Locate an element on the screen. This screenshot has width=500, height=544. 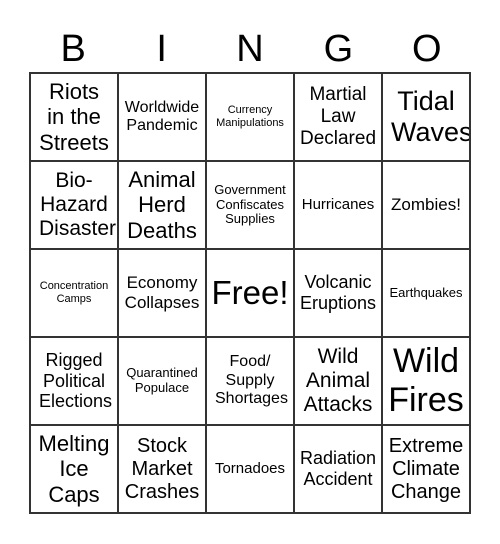
bingo-cell: Stock Market Crashes is located at coordinates (162, 469).